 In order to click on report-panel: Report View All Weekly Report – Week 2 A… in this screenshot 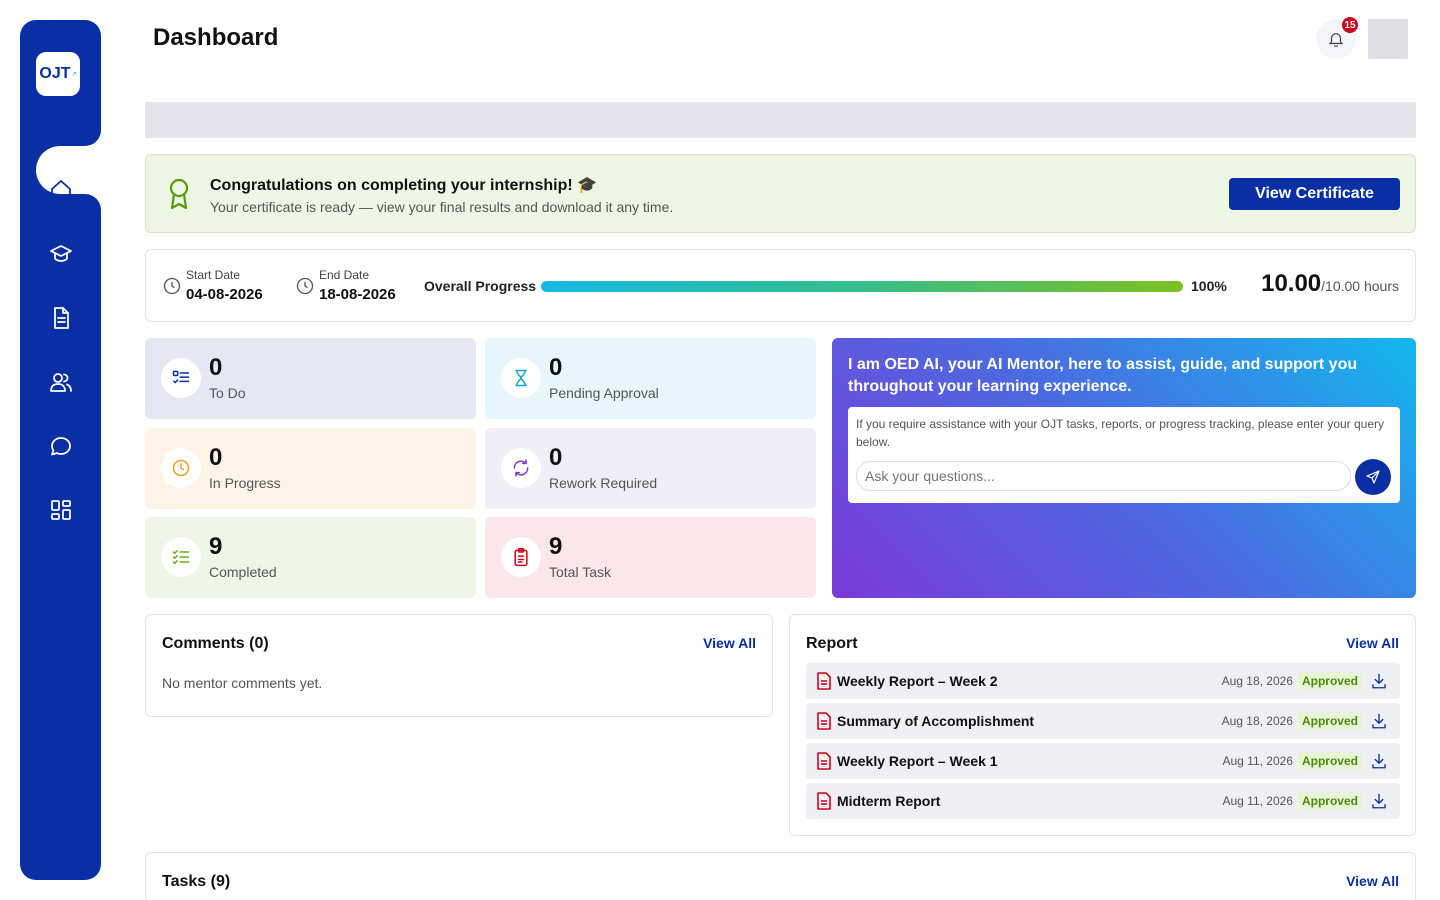, I will do `click(1102, 725)`.